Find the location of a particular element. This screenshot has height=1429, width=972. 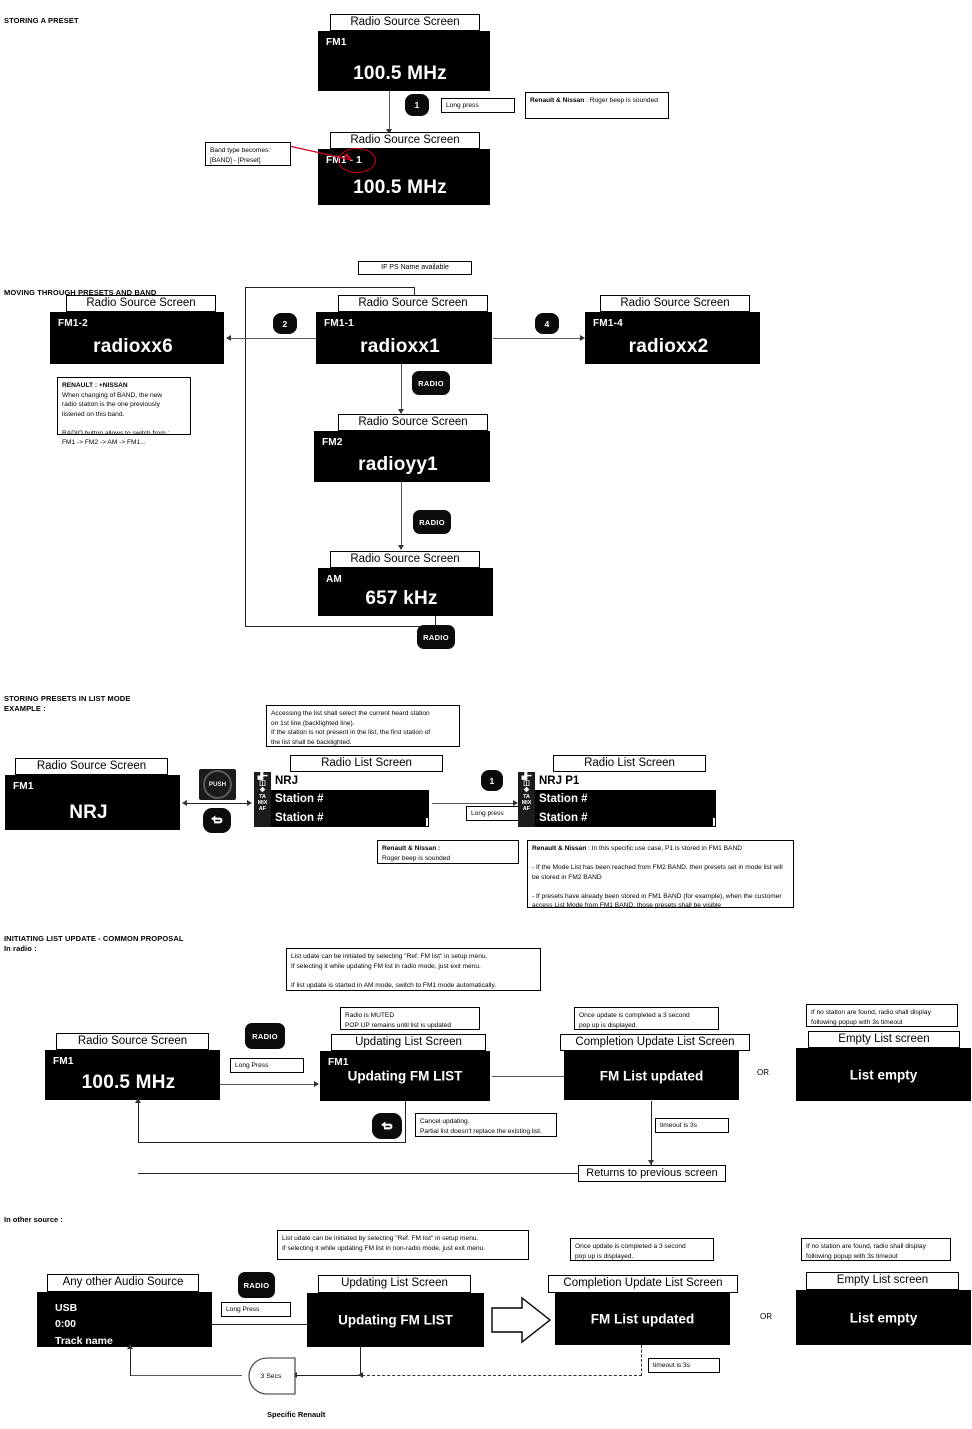

caption-completion-update-other: Completion Update List Screen is located at coordinates (643, 1284).